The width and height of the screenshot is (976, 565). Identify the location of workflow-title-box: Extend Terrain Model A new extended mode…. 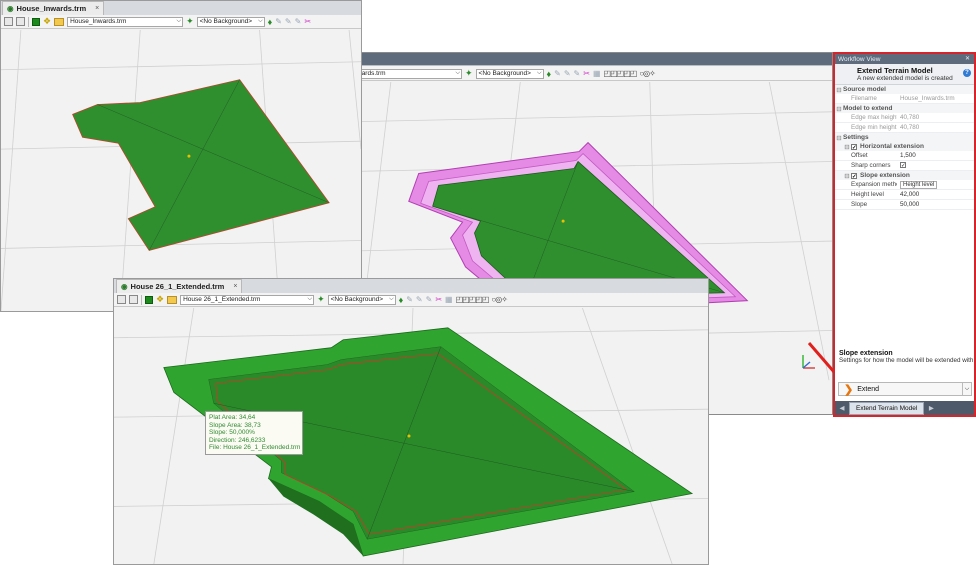
(904, 74).